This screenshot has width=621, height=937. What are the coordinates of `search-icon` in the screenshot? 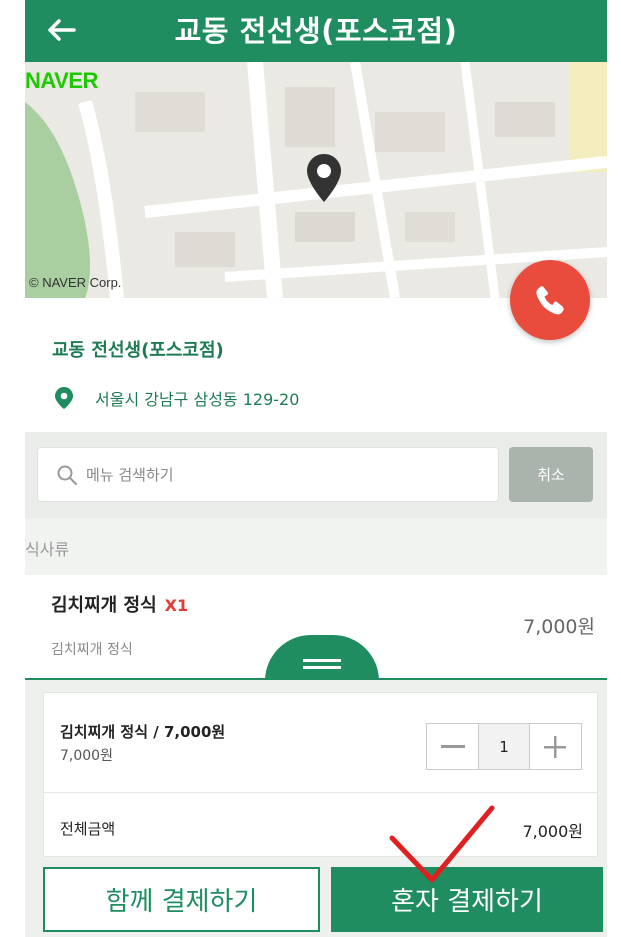 It's located at (67, 475).